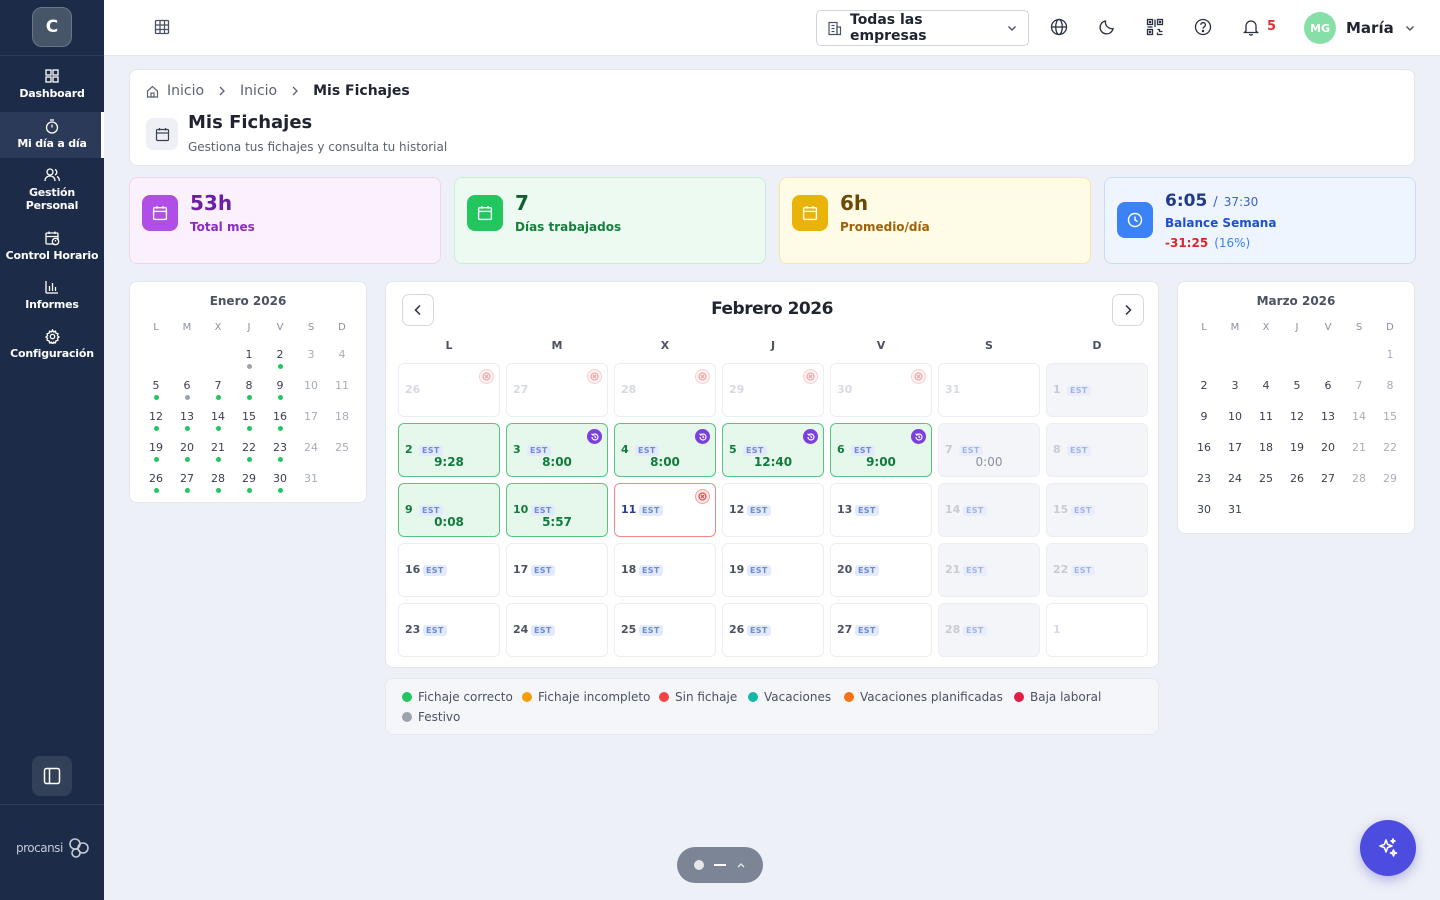 Image resolution: width=1440 pixels, height=900 pixels. I want to click on mini-calendar-day: 8, so click(1390, 385).